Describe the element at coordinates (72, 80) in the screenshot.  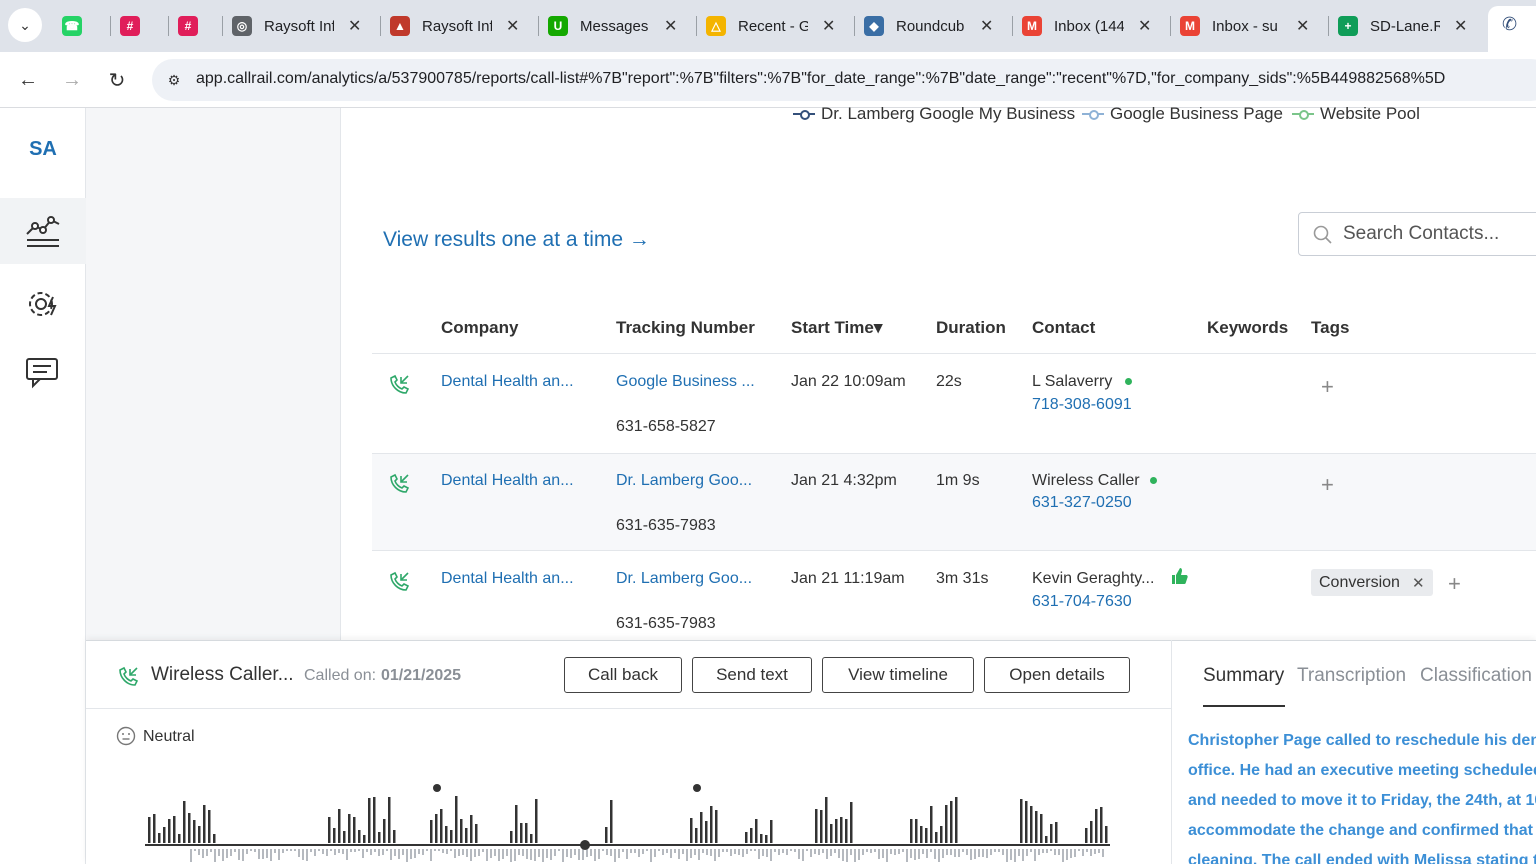
I see `forward-button: →` at that location.